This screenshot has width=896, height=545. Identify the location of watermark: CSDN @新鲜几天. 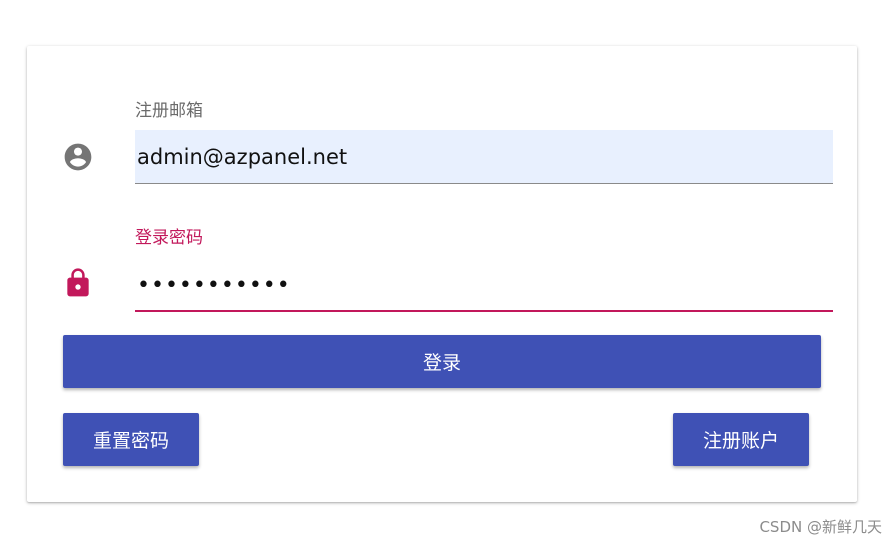
(820, 527).